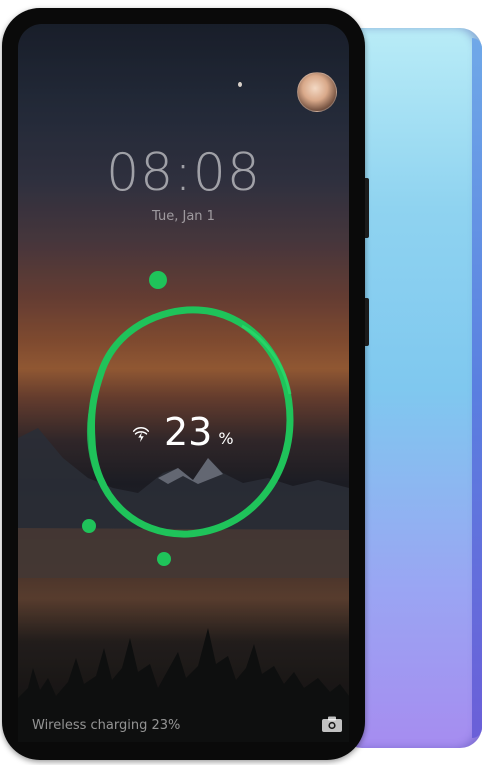  I want to click on moon, so click(240, 84).